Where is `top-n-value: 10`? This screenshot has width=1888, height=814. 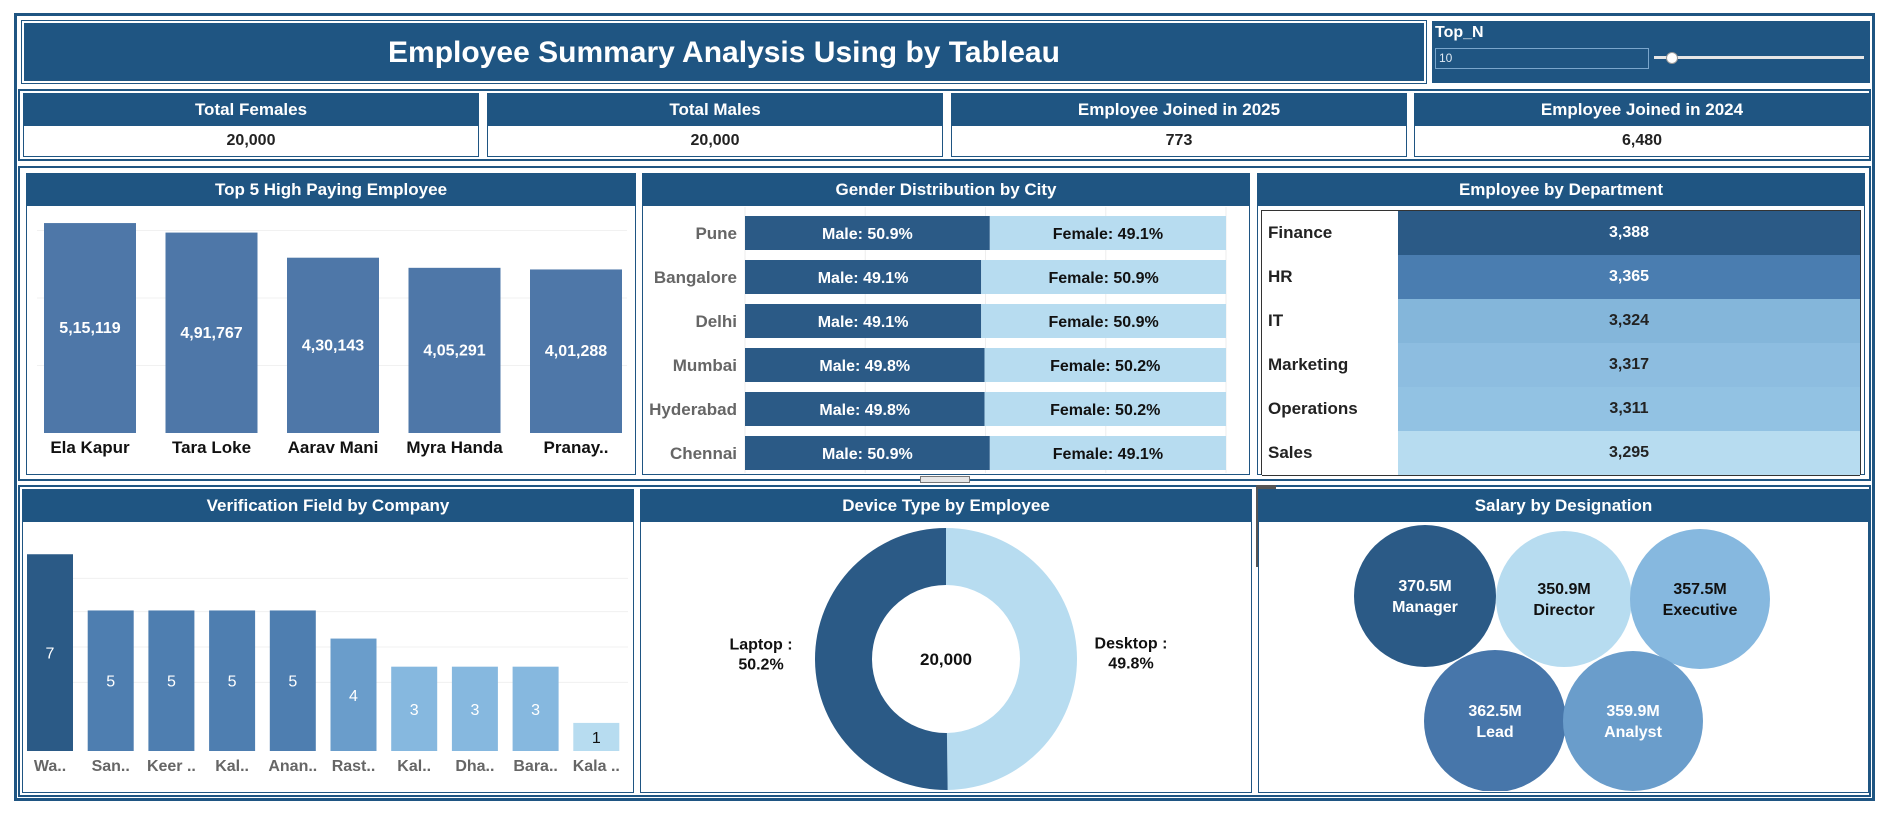 top-n-value: 10 is located at coordinates (1446, 58).